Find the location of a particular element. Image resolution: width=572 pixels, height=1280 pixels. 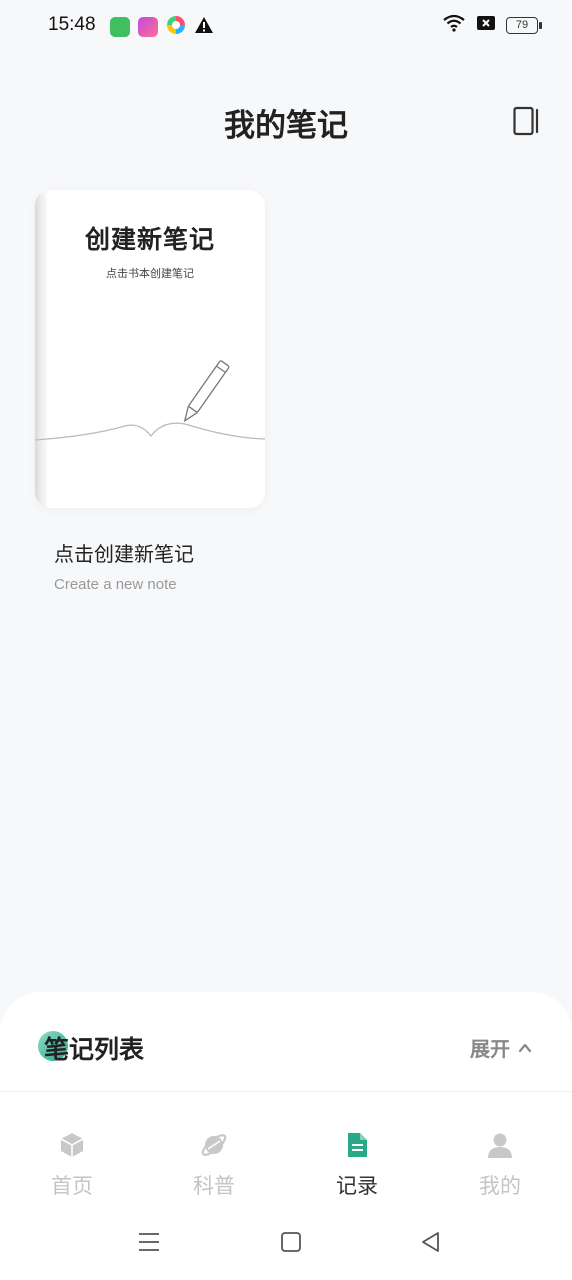

chevron-up-icon is located at coordinates (525, 1047).